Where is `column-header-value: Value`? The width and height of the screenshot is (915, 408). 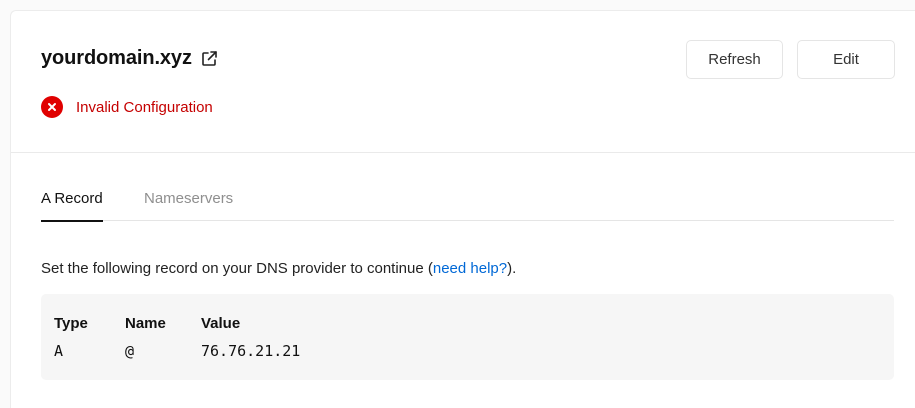 column-header-value: Value is located at coordinates (221, 323).